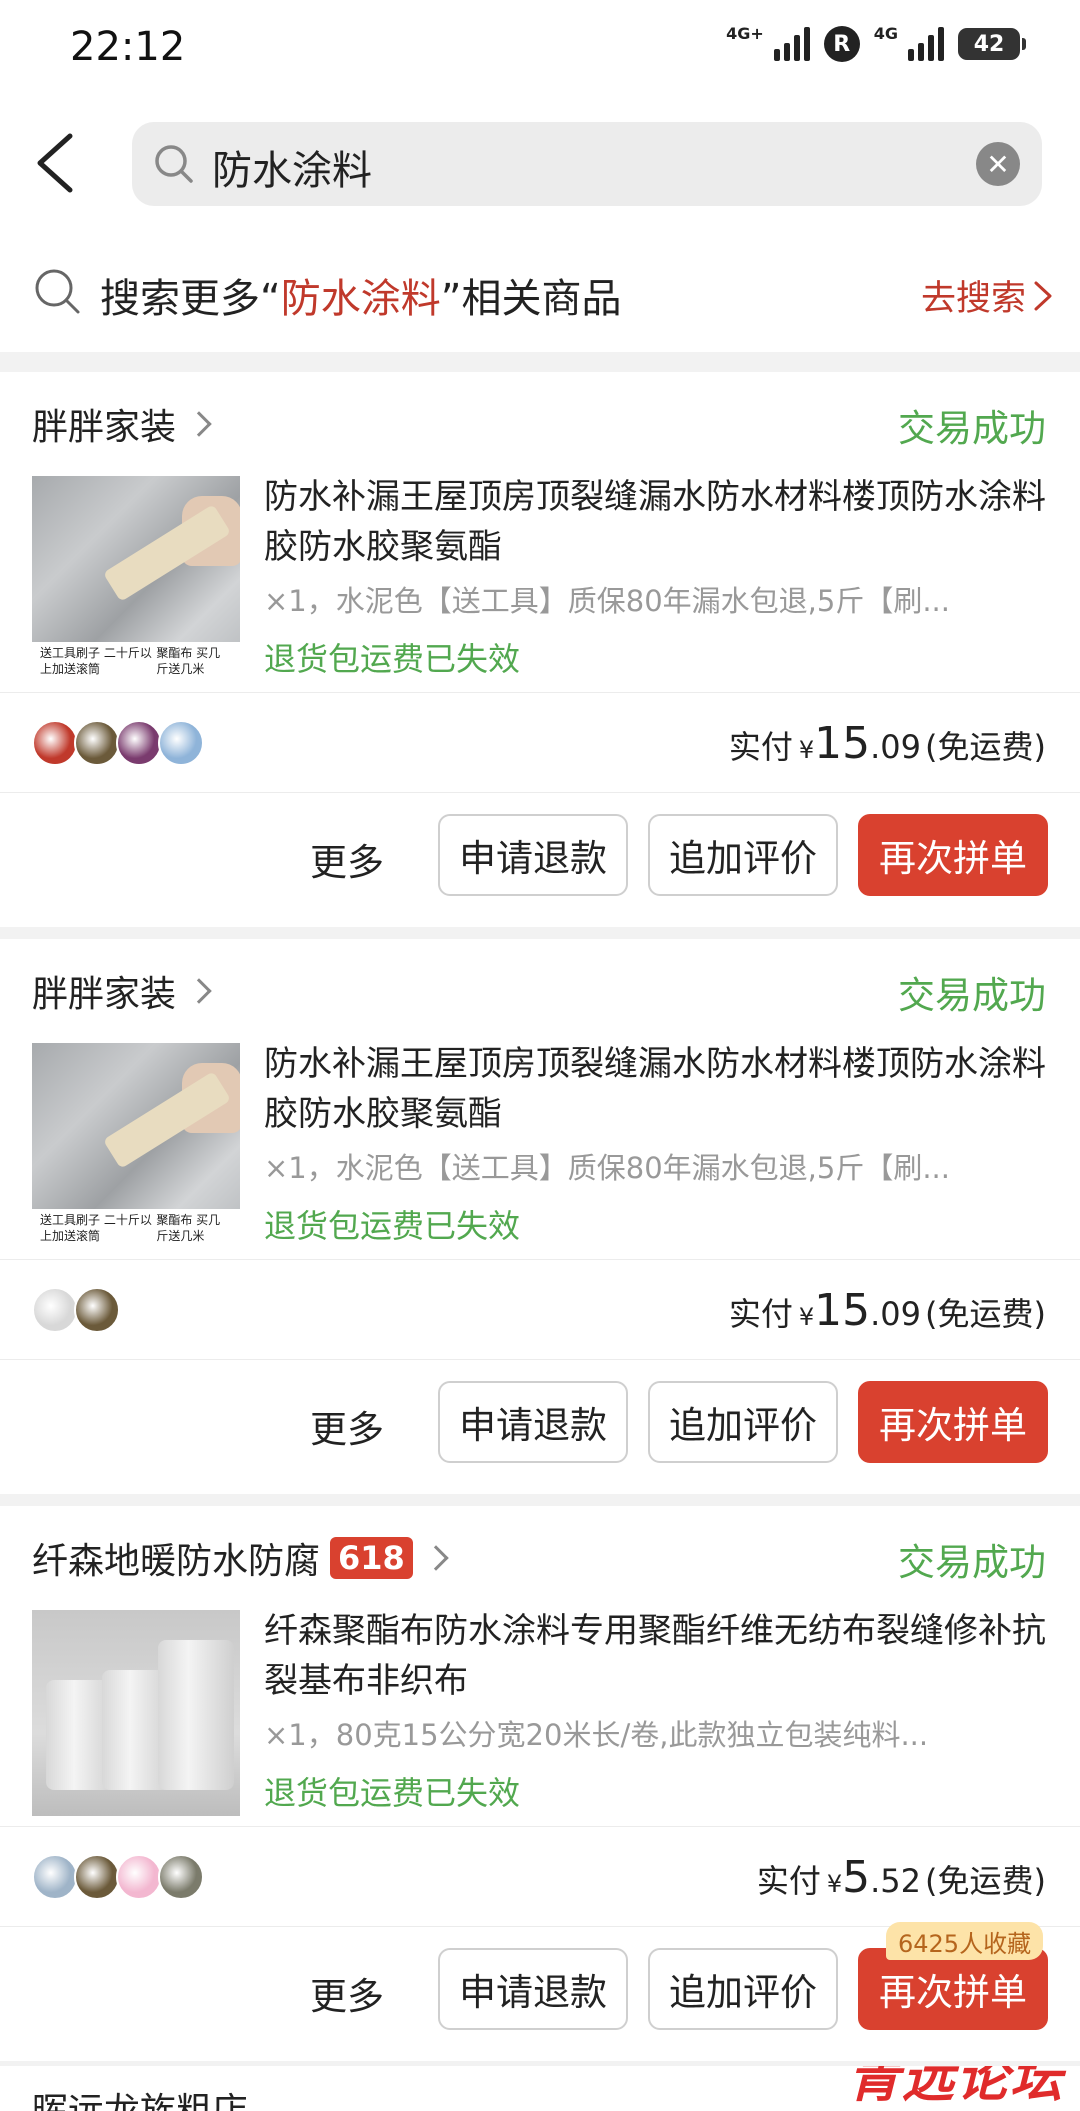  What do you see at coordinates (531, 299) in the screenshot?
I see `search-more-suffix: ”相关商品` at bounding box center [531, 299].